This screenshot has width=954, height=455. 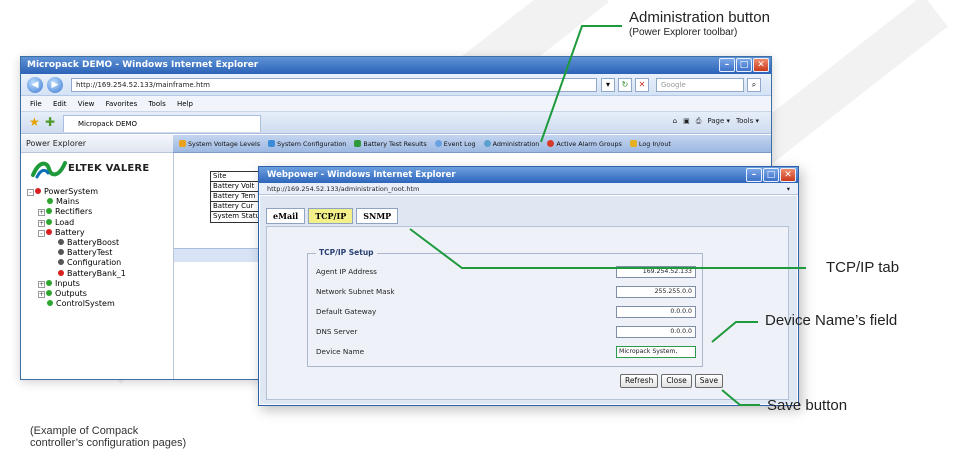 I want to click on callout-administration: Administration button, so click(x=699, y=17).